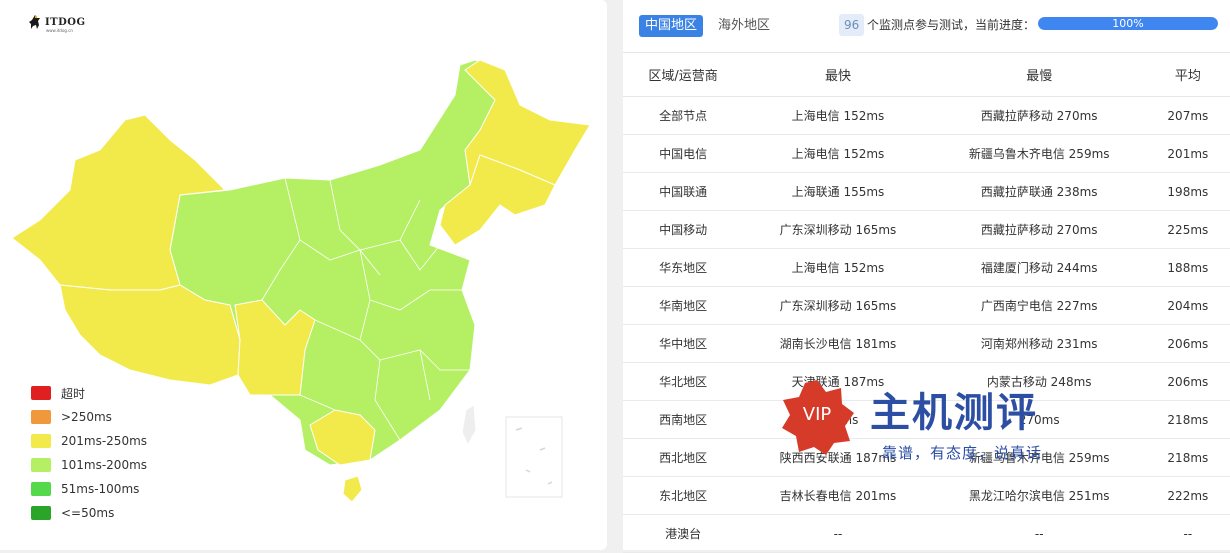 This screenshot has width=1230, height=553. I want to click on legend-item-201-250: 201ms-250ms, so click(89, 441).